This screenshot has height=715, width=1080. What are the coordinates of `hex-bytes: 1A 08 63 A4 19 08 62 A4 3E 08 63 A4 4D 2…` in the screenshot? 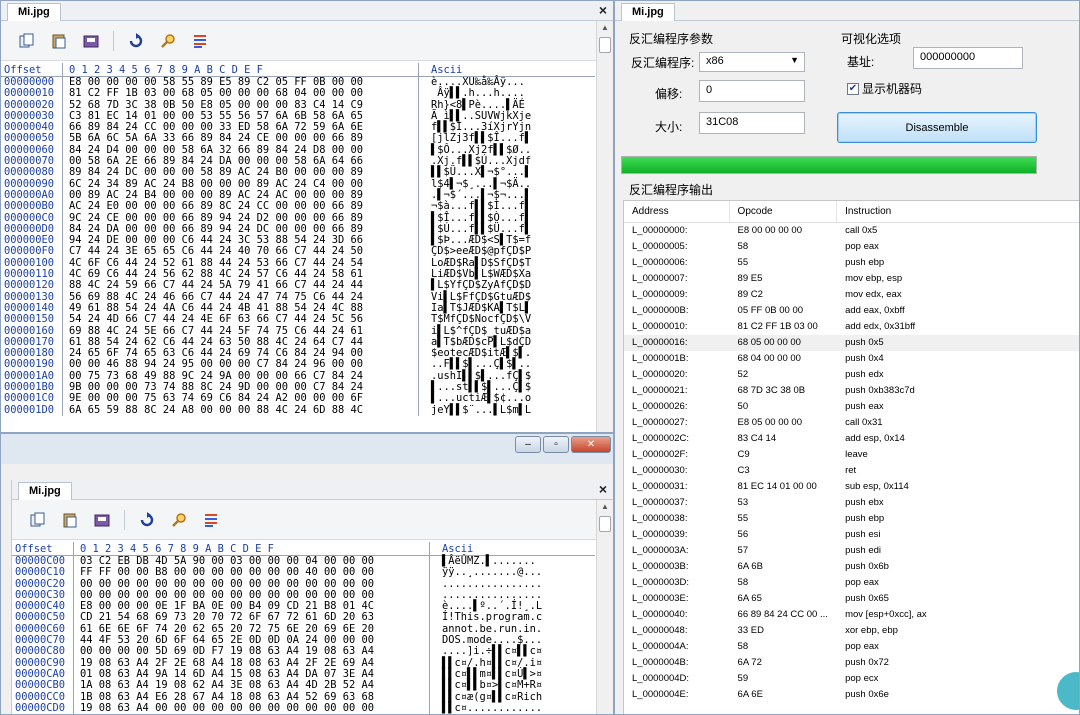 It's located at (252, 685).